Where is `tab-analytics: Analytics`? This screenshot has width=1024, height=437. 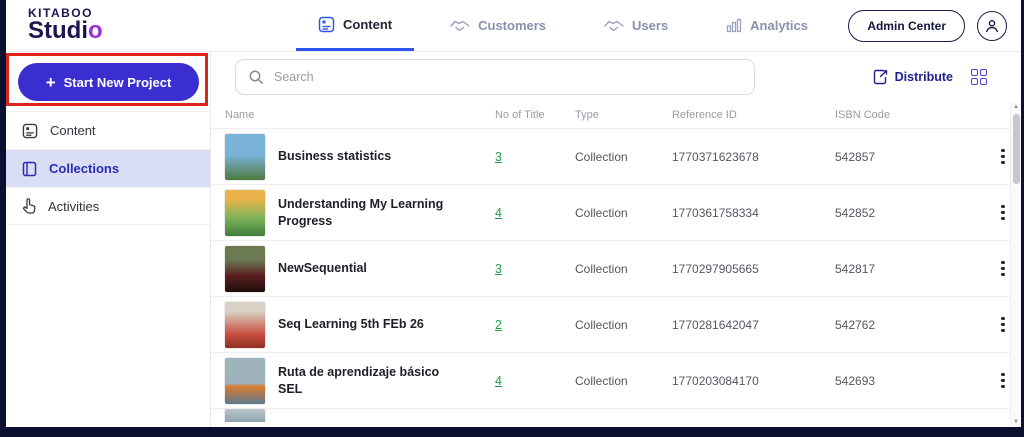
tab-analytics: Analytics is located at coordinates (767, 25).